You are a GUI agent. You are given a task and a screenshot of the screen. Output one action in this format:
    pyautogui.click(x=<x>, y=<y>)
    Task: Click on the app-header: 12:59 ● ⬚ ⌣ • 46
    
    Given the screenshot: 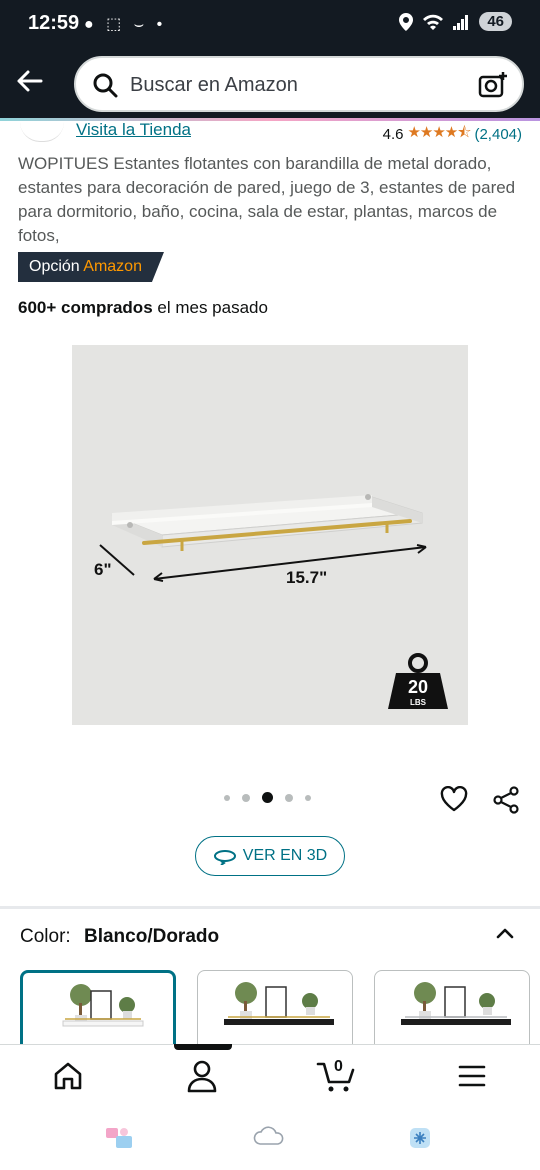 What is the action you would take?
    pyautogui.click(x=270, y=60)
    